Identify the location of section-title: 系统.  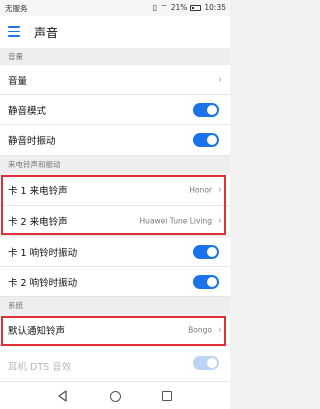
(15, 305).